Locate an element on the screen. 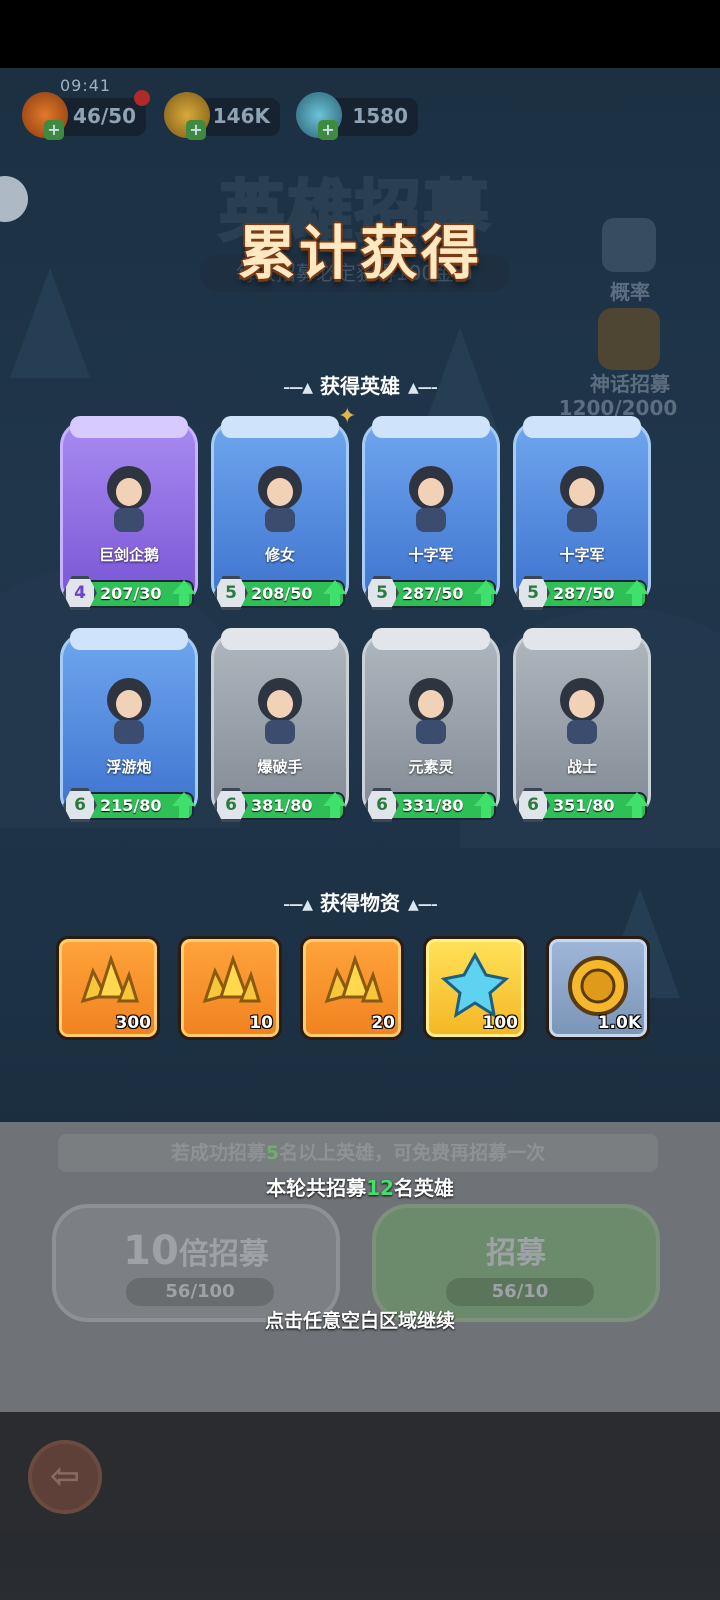  hero-card: 巨剑企鹅 207/30 4 is located at coordinates (129, 518).